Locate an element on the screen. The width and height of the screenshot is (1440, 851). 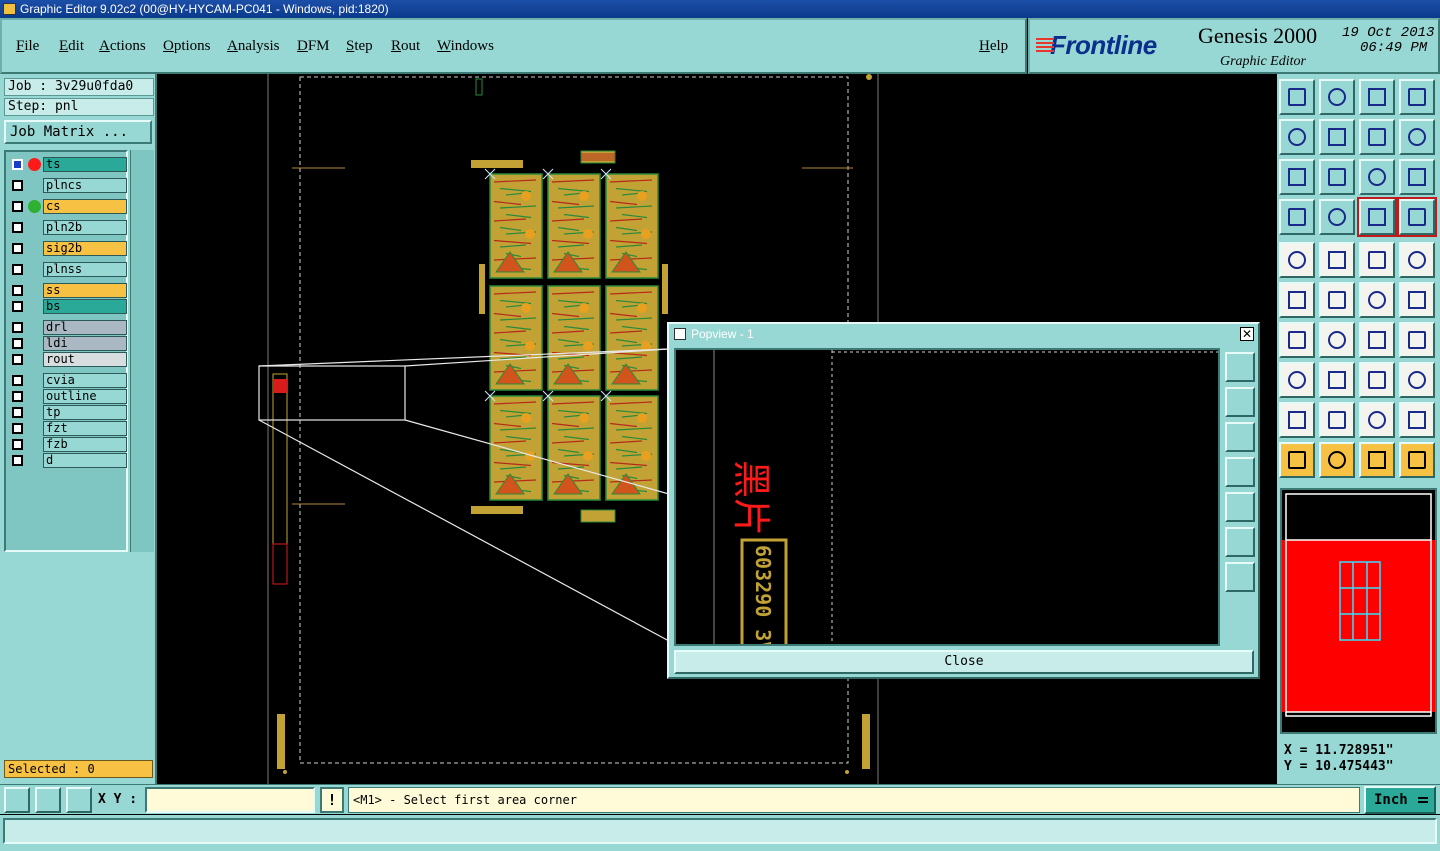
triangle-fill-button is located at coordinates (1377, 420).